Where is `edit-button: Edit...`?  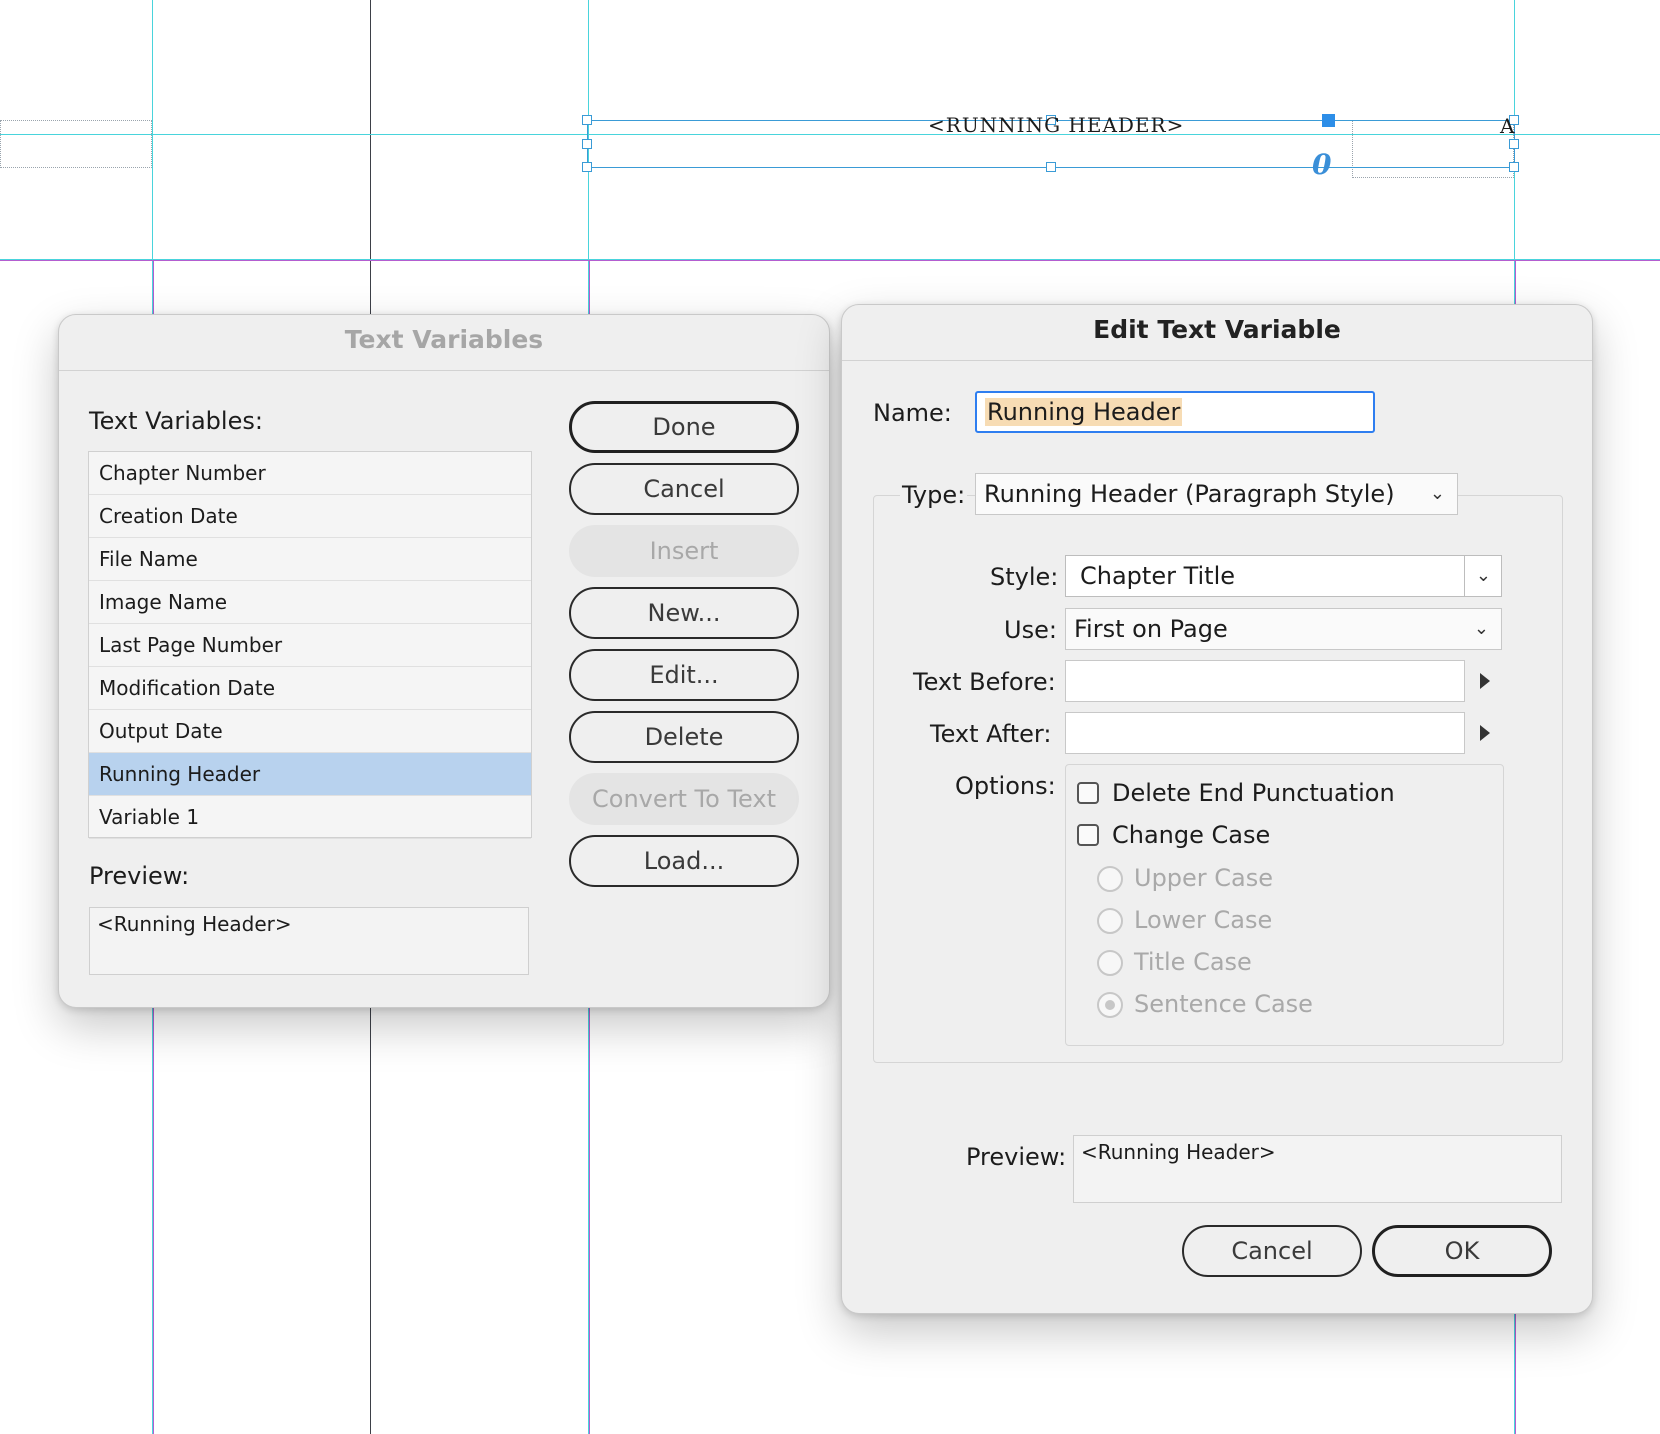 edit-button: Edit... is located at coordinates (684, 675).